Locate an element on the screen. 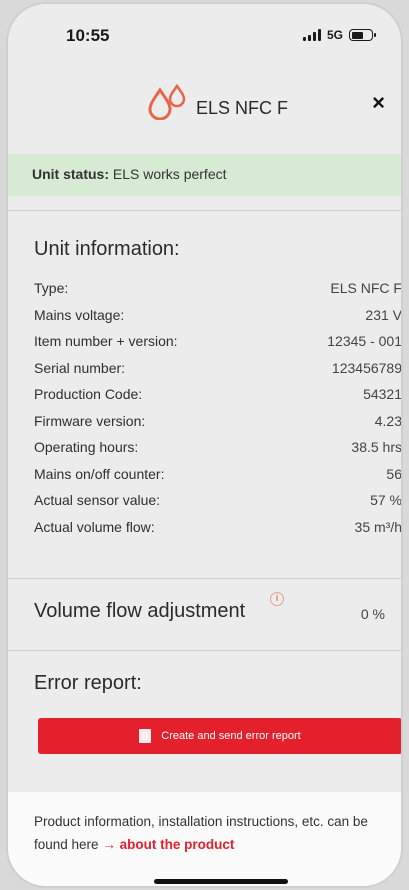 This screenshot has width=409, height=890. document-icon is located at coordinates (145, 736).